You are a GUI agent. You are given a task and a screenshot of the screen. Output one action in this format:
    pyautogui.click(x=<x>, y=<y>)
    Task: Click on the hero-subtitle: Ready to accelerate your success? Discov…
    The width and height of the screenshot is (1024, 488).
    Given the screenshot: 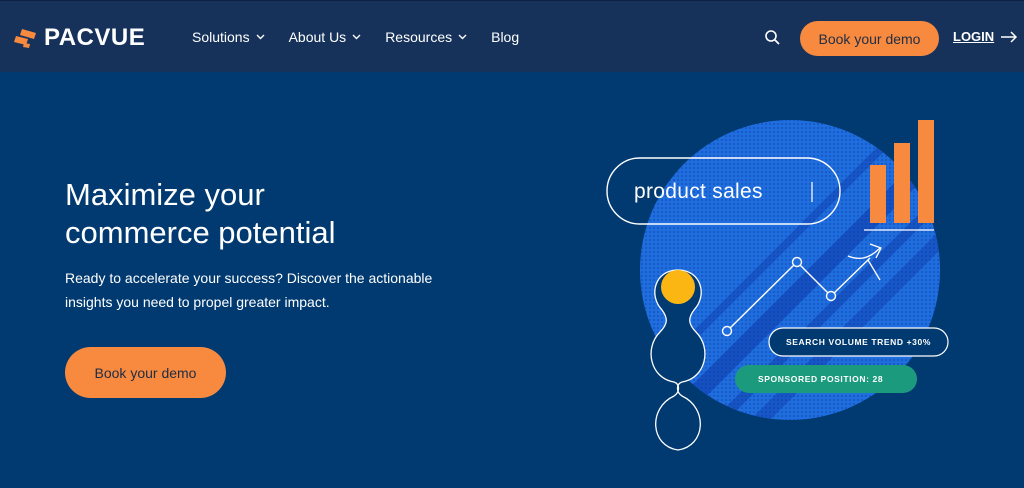 What is the action you would take?
    pyautogui.click(x=265, y=290)
    